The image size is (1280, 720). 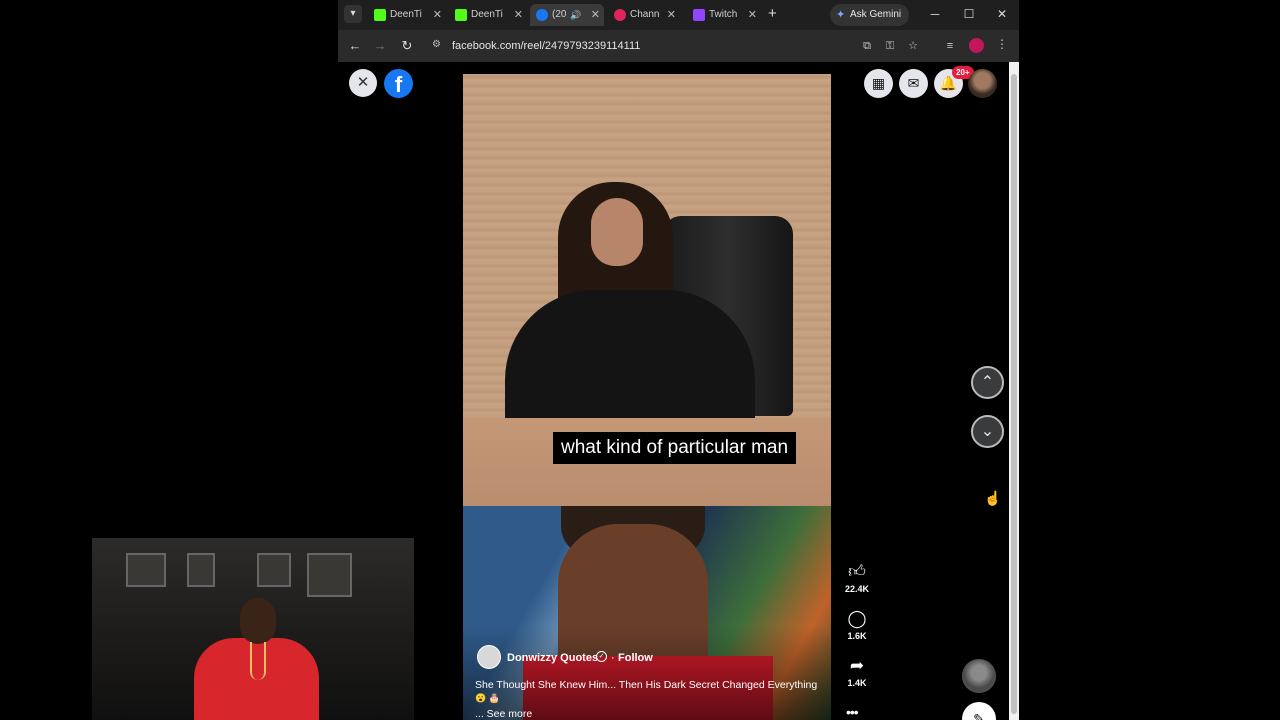 What do you see at coordinates (675, 448) in the screenshot?
I see `video-caption: what kind of particular man` at bounding box center [675, 448].